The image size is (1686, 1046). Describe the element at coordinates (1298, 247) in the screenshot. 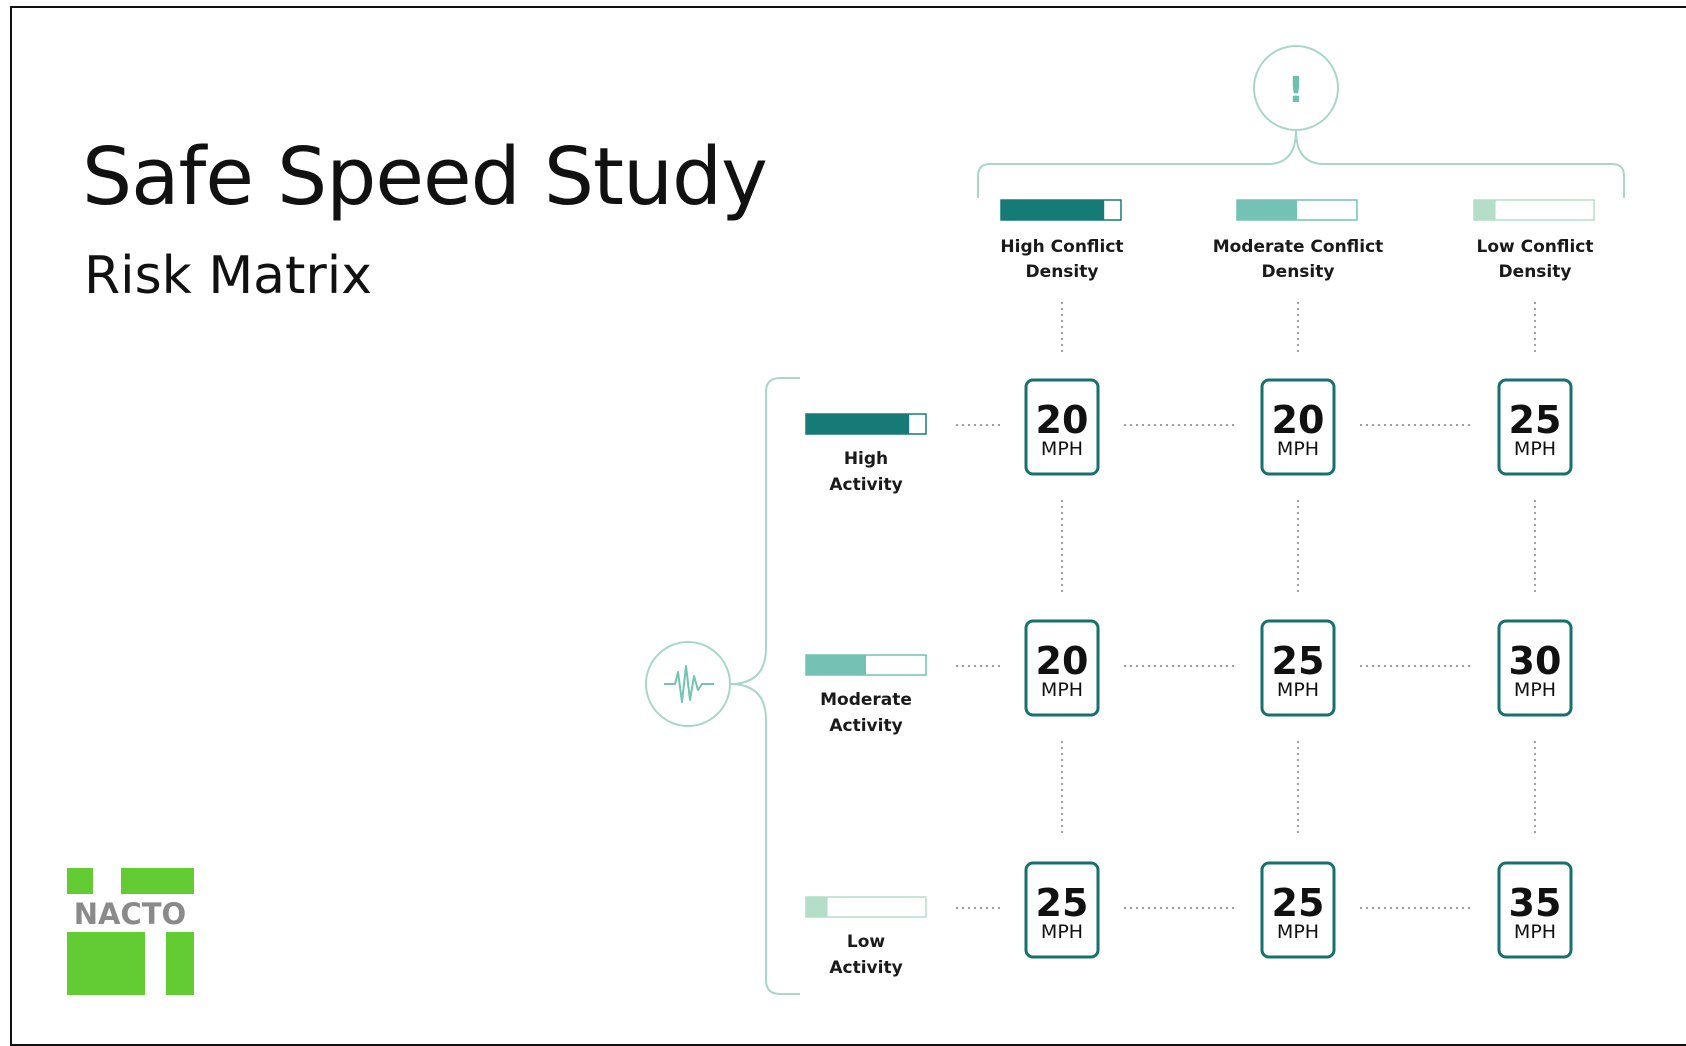

I see `column-label-line1: Moderate Conflict` at that location.